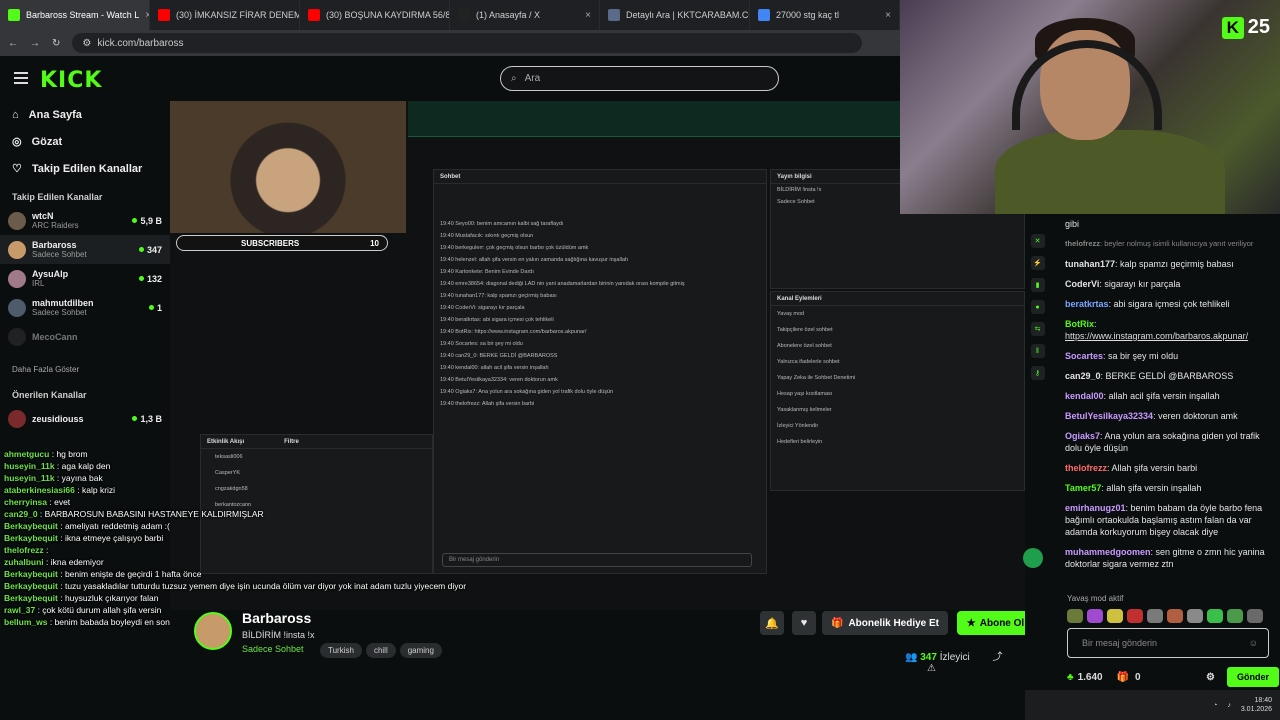  I want to click on chat-username: CoderVi, so click(1082, 284).